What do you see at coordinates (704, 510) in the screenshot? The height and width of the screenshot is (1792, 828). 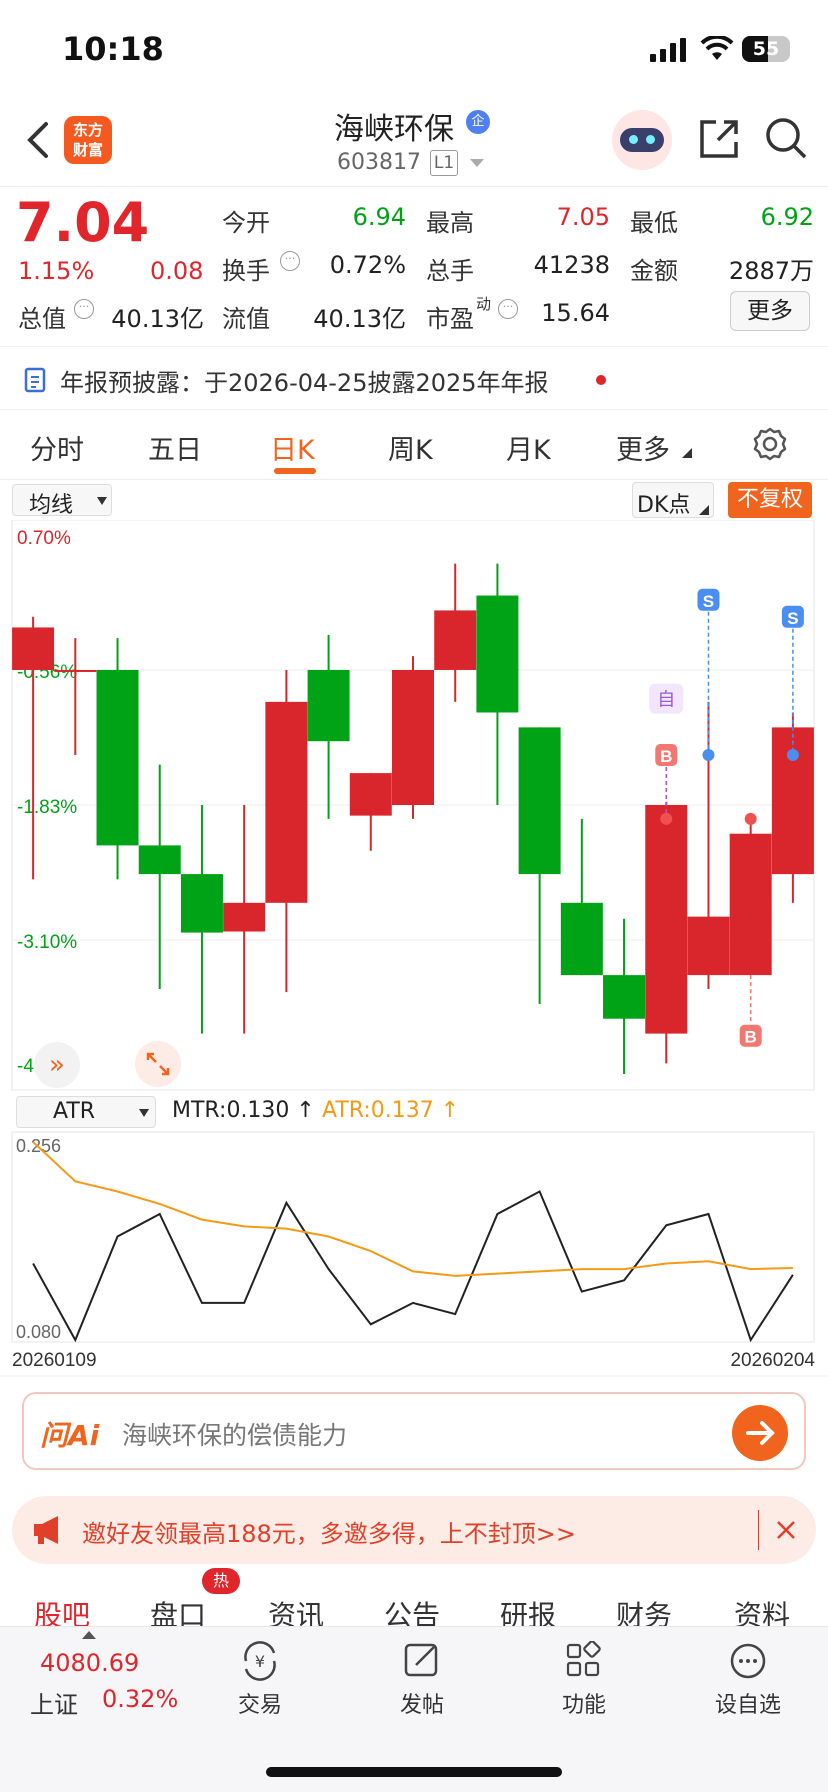 I see `dk-corner-icon` at bounding box center [704, 510].